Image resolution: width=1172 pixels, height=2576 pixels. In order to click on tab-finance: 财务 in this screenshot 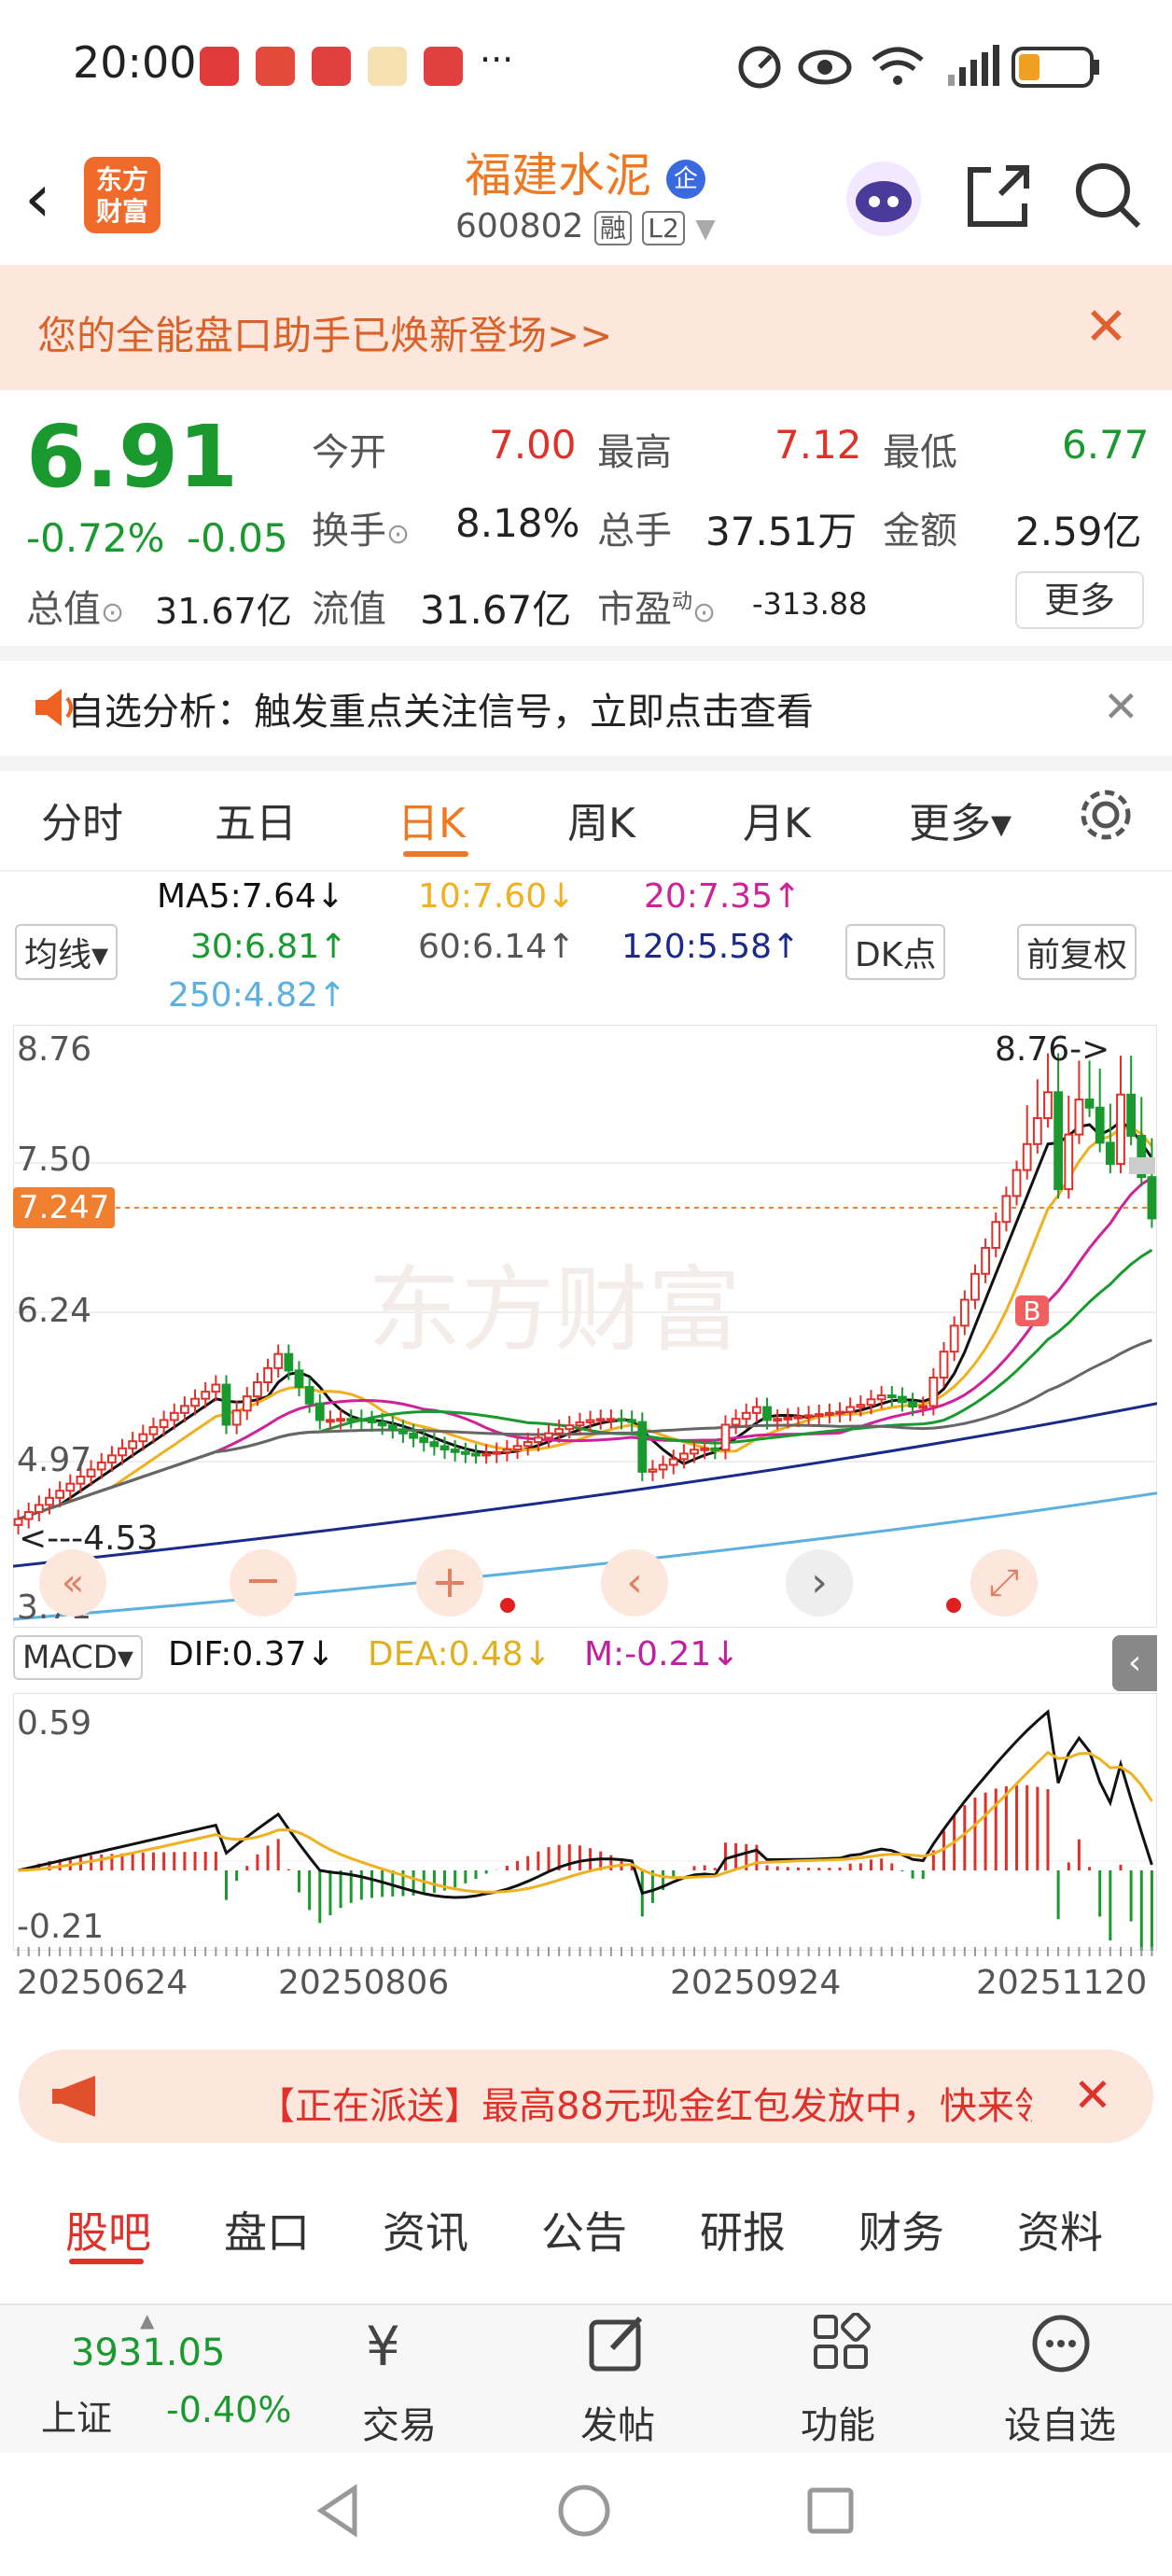, I will do `click(901, 2230)`.